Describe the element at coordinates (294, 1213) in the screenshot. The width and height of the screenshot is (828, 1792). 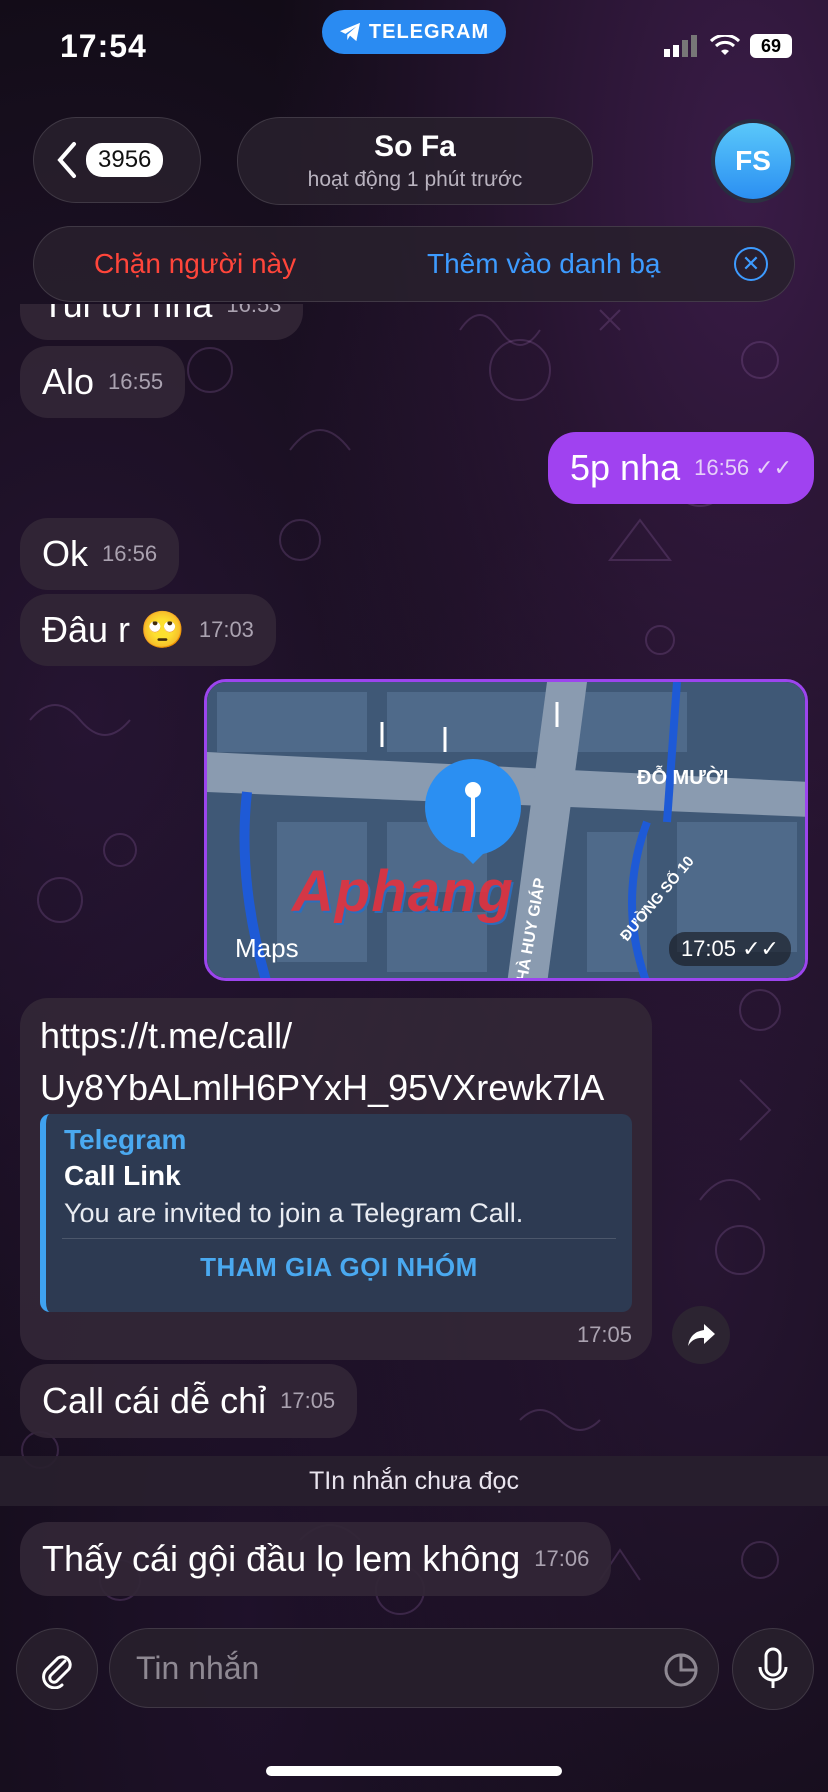
I see `preview-description: You are invited to join a Telegram Call.` at that location.